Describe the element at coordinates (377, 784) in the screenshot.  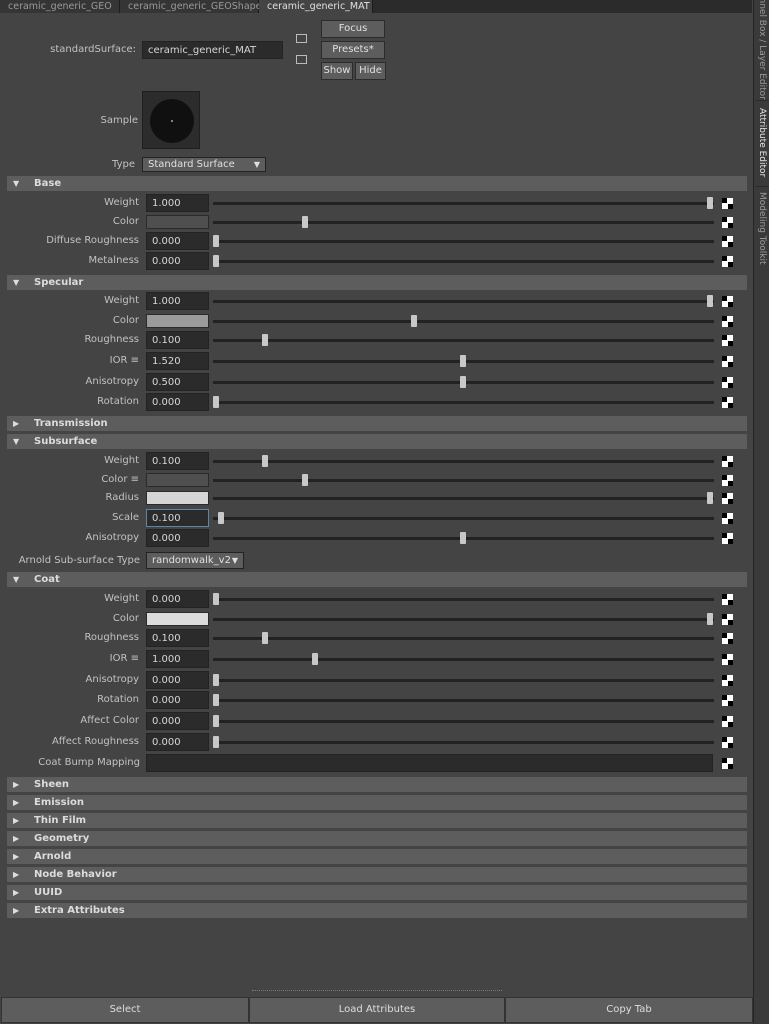
I see `section-header-sheen: ▶ Sheen` at that location.